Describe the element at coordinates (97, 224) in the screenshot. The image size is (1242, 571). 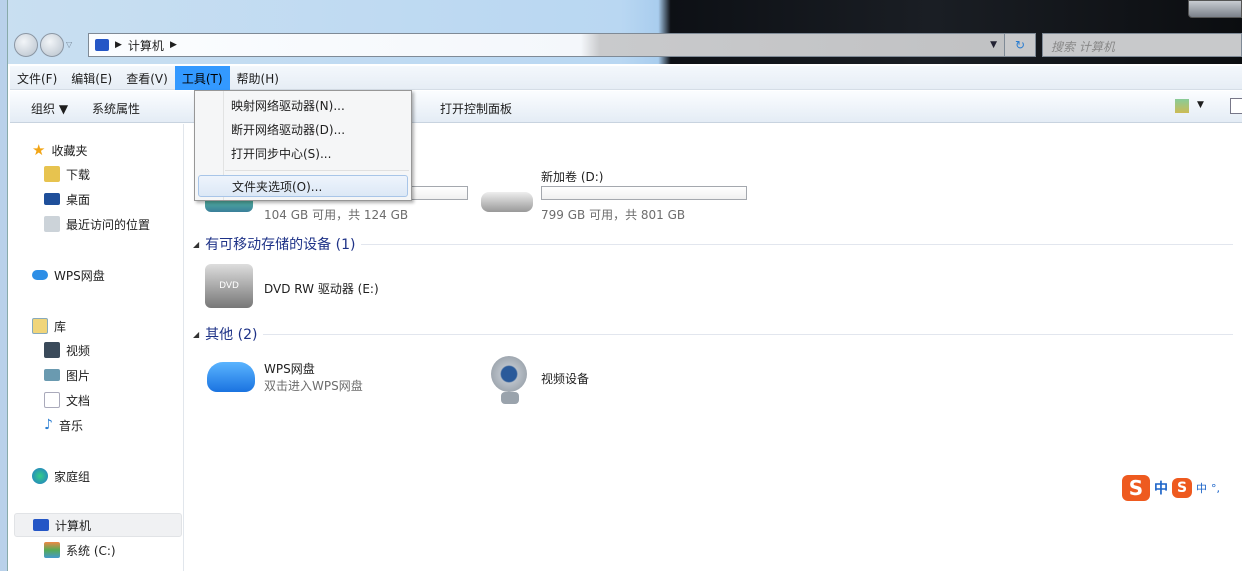
I see `sidebar-item-recent-places: 最近访问的位置` at that location.